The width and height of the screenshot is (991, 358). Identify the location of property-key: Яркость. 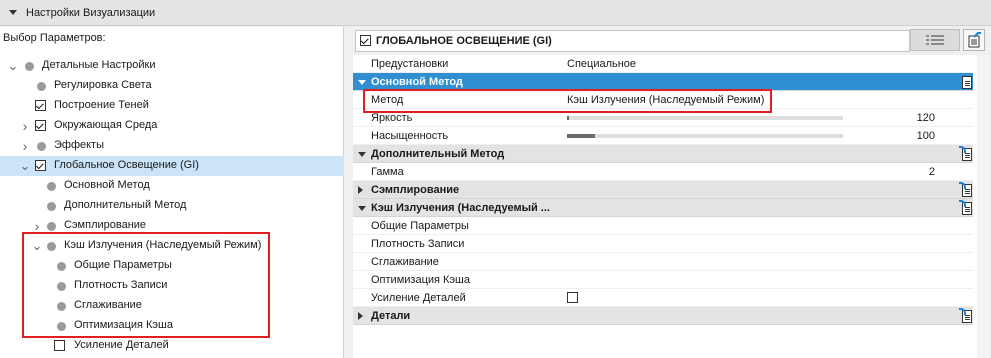
(392, 117).